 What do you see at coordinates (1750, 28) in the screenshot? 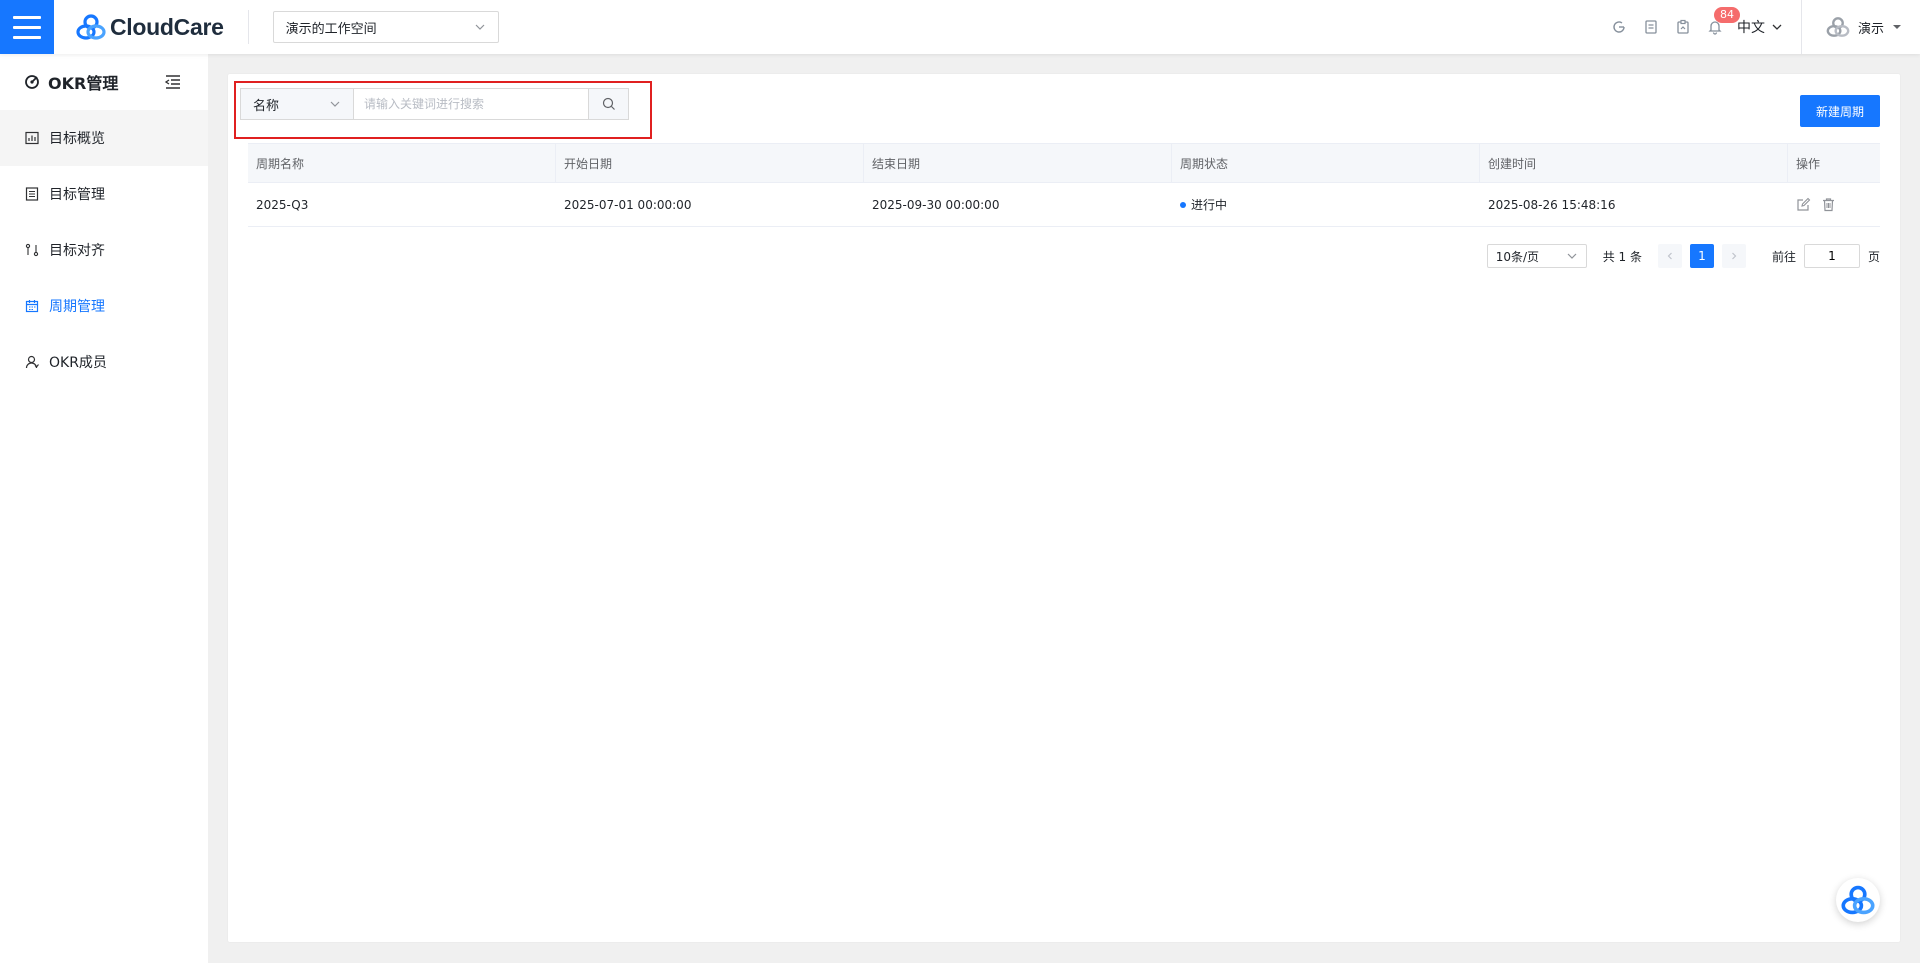
I see `language-label: 中文` at bounding box center [1750, 28].